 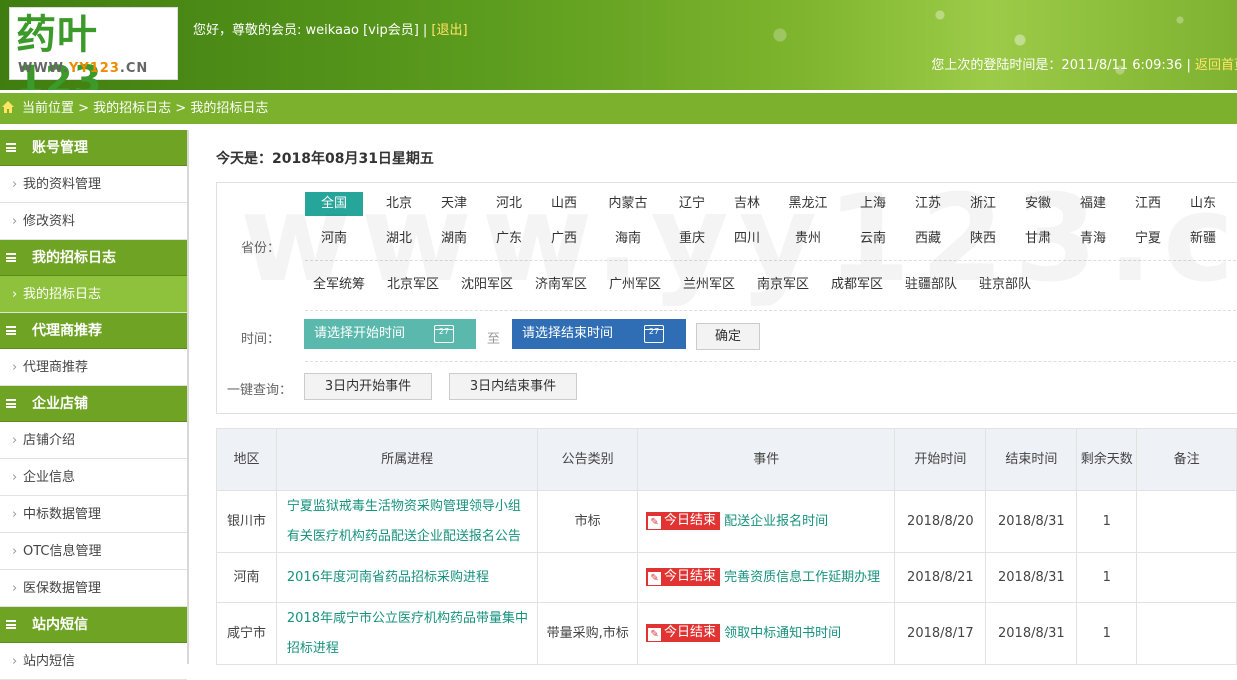 I want to click on province-option: 四川, so click(x=747, y=239).